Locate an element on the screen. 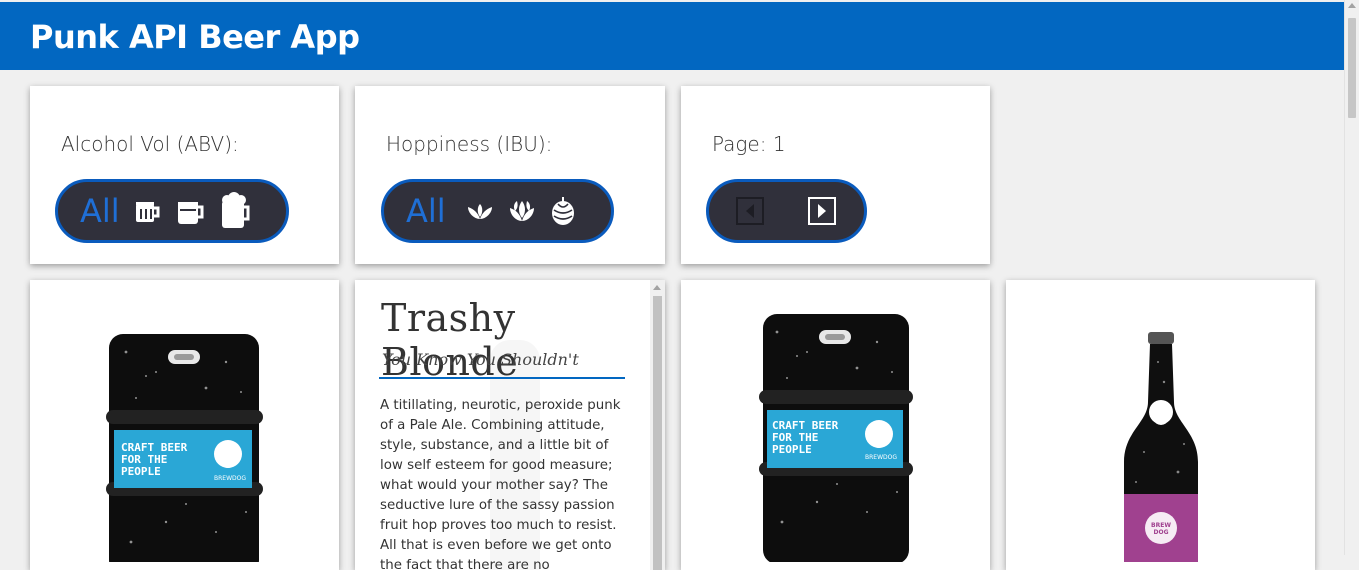 The image size is (1359, 570). abv-all-option: All is located at coordinates (100, 211).